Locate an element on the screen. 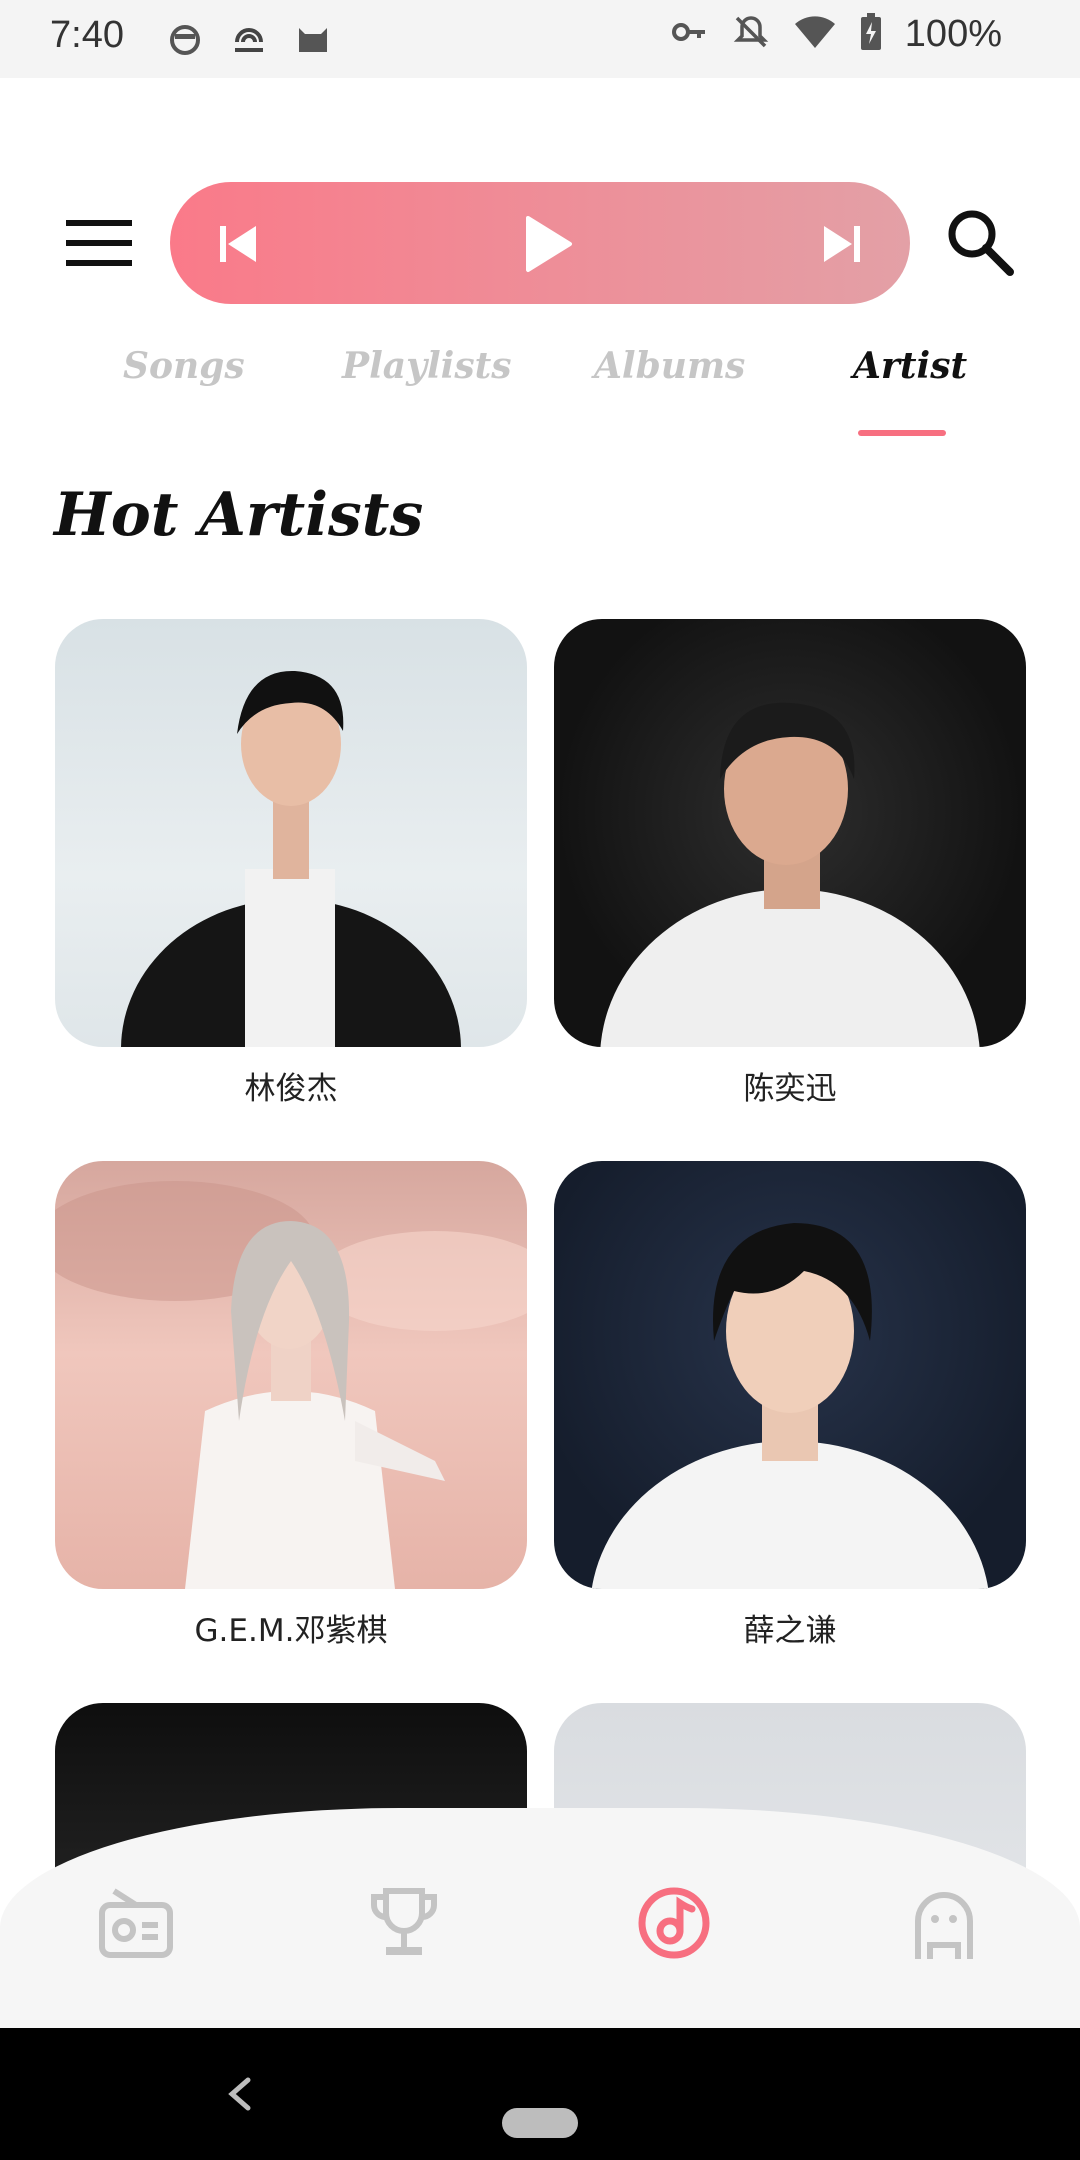 This screenshot has height=2160, width=1080. tab-playlists: Playlists is located at coordinates (427, 366).